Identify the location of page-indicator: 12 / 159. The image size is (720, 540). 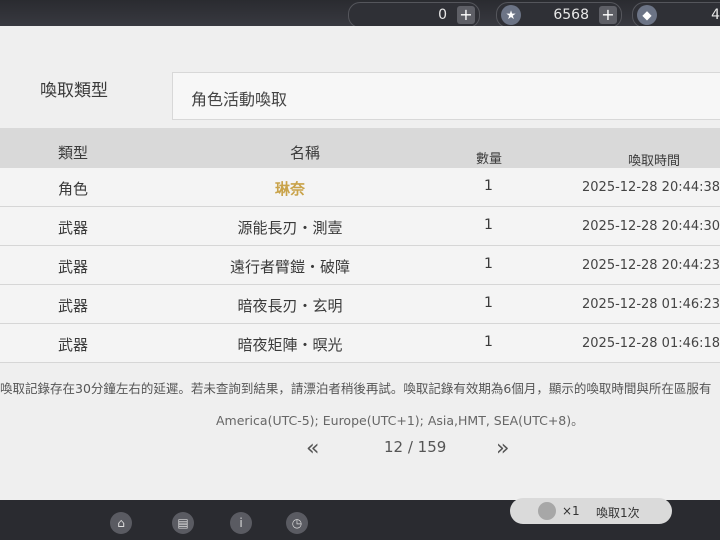
(415, 447).